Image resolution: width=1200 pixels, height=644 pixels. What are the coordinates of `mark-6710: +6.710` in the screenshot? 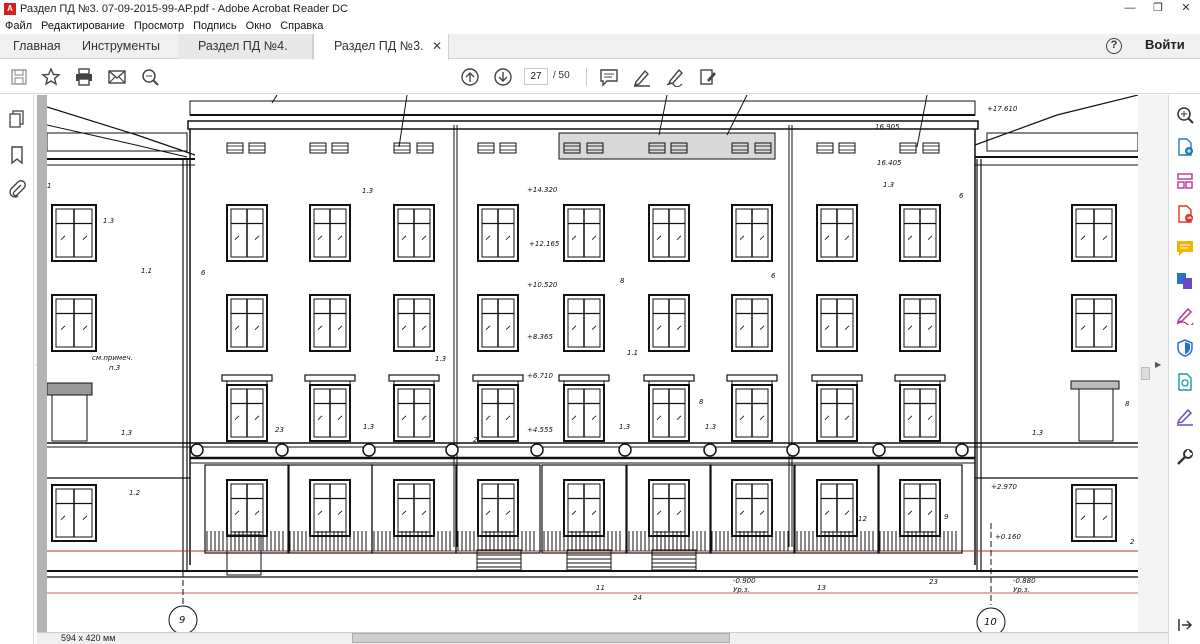 It's located at (540, 376).